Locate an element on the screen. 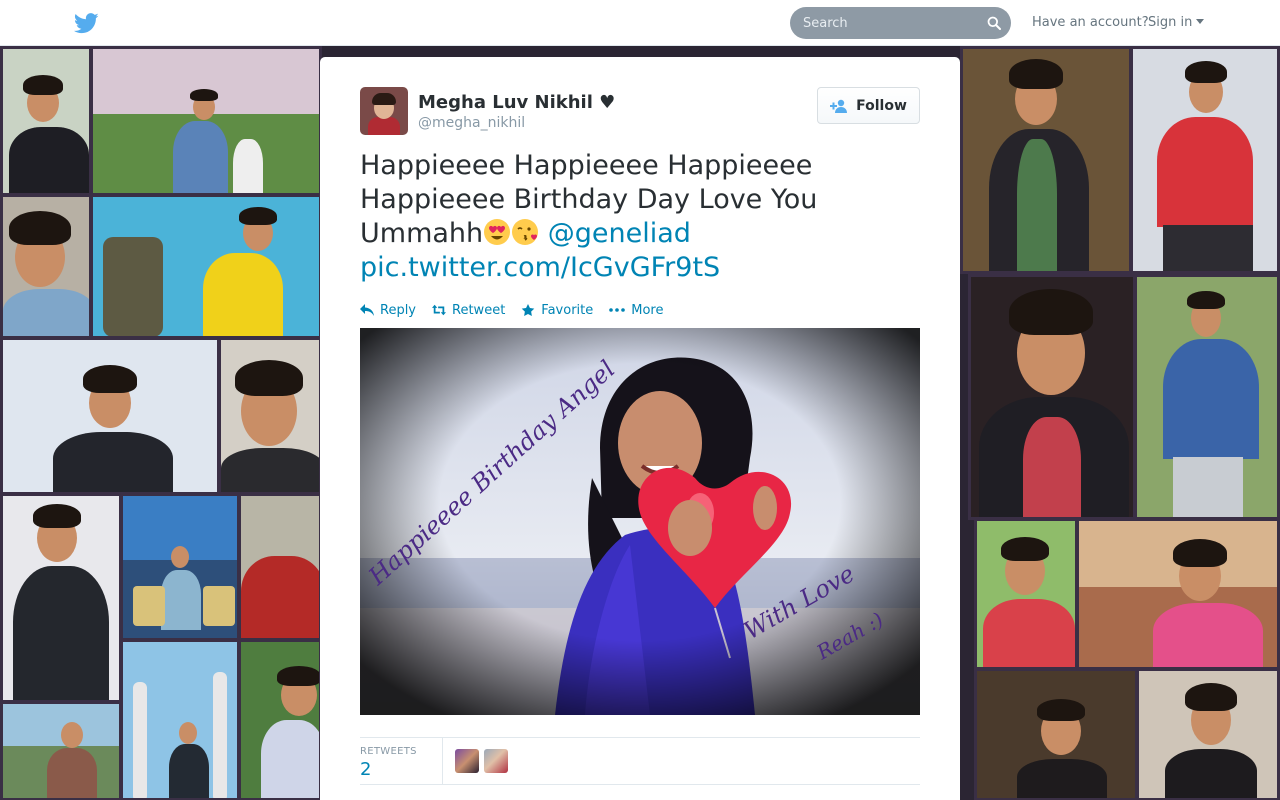  follow-button: Follow is located at coordinates (868, 105).